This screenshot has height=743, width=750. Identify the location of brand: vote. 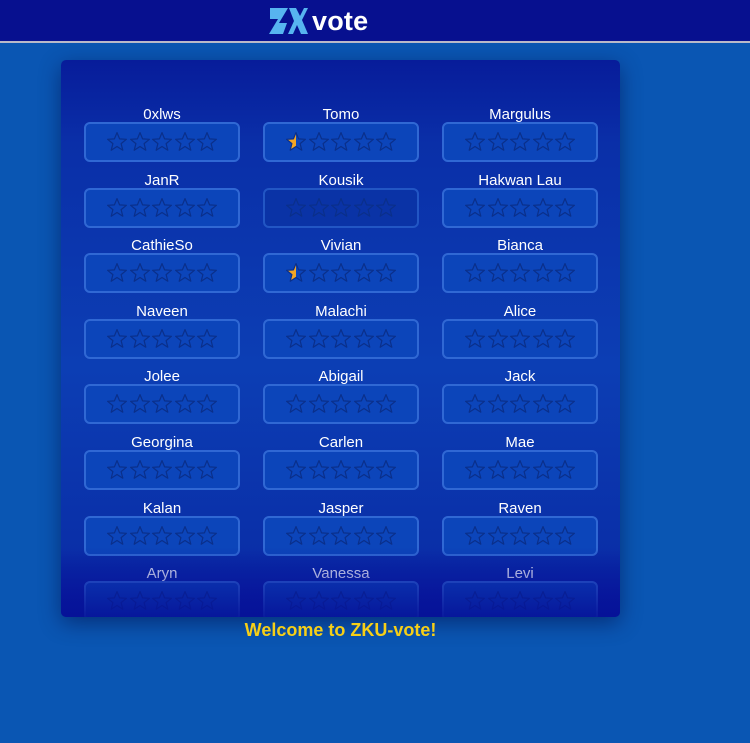
(318, 21).